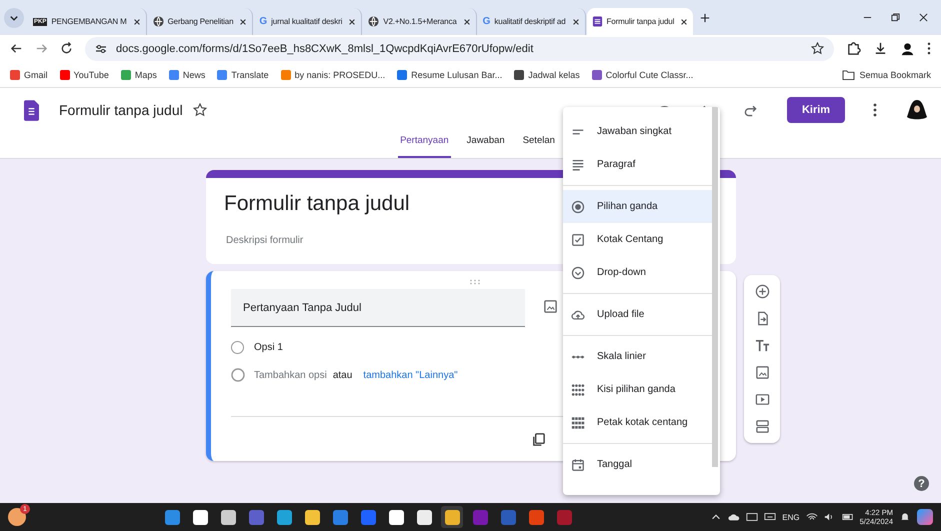  I want to click on all-bookmarks-link: Semua Bookmark, so click(886, 75).